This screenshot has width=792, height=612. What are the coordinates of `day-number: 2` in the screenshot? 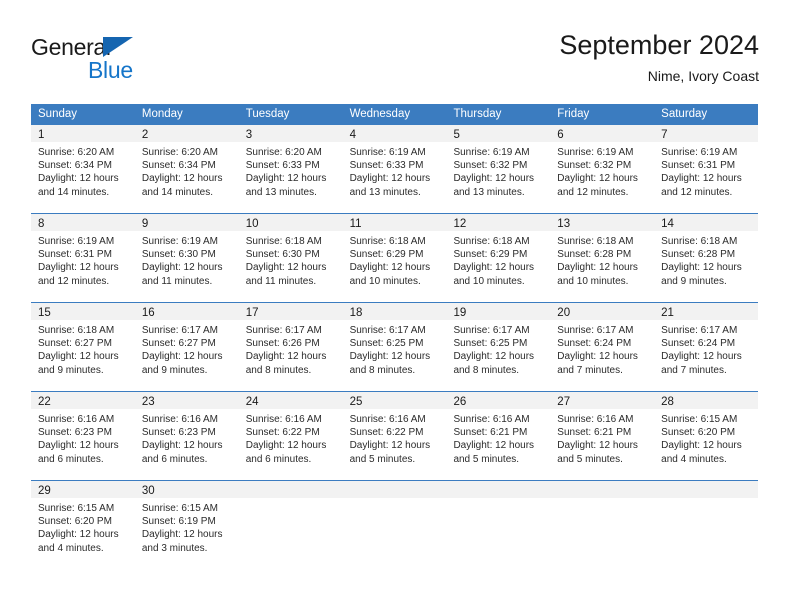 It's located at (145, 135).